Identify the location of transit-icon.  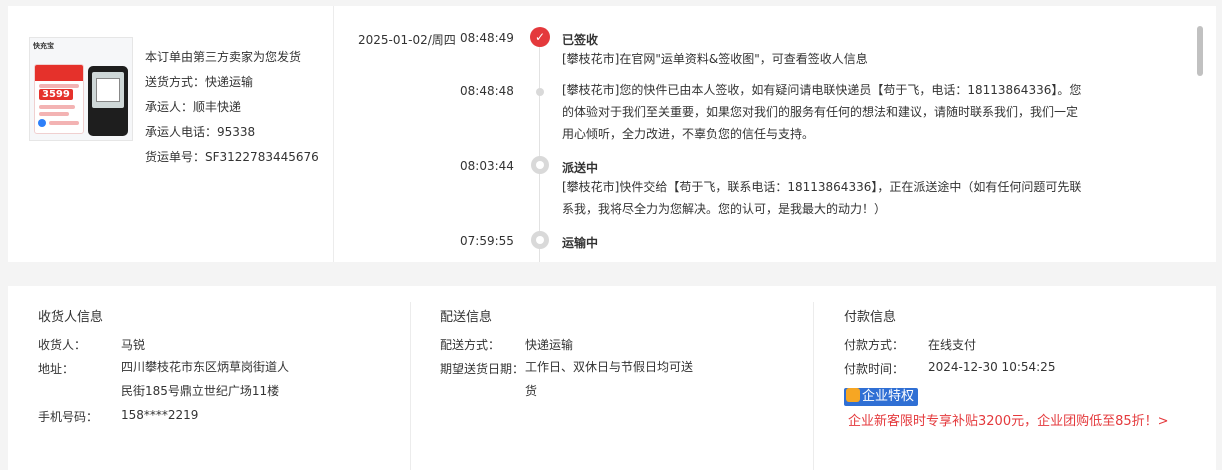
(540, 240).